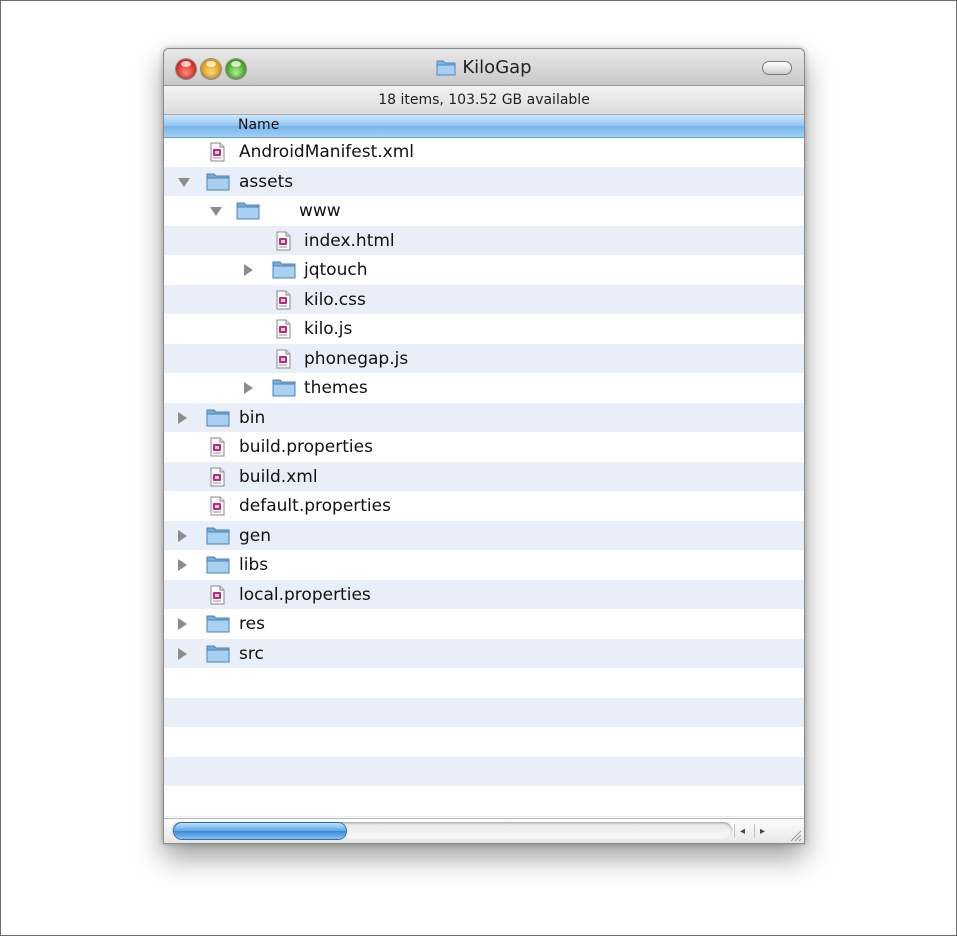 The height and width of the screenshot is (936, 957). I want to click on status-bar: 18 items, 103.52 GB available, so click(484, 100).